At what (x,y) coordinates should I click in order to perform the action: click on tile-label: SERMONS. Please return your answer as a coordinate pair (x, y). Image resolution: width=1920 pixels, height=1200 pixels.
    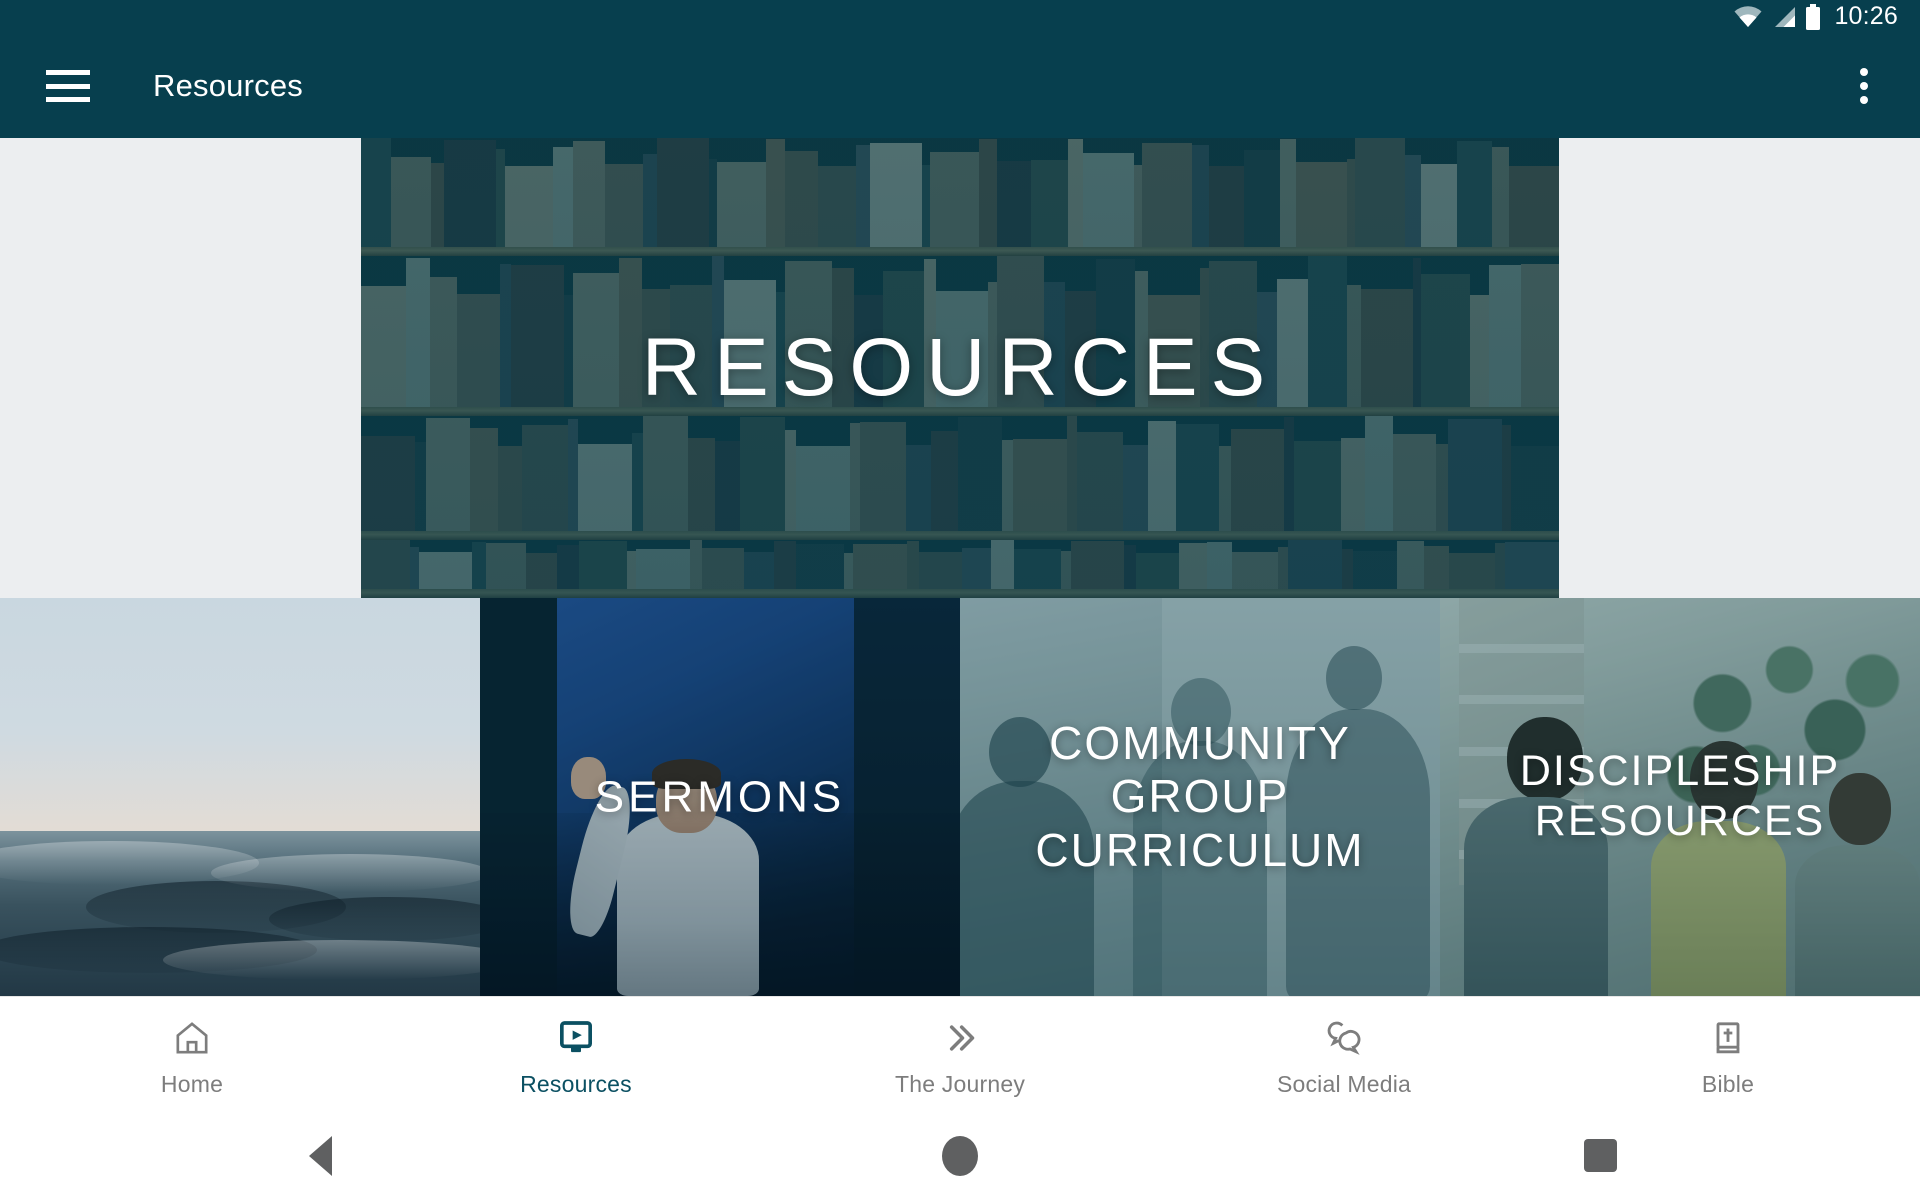
    Looking at the image, I should click on (720, 797).